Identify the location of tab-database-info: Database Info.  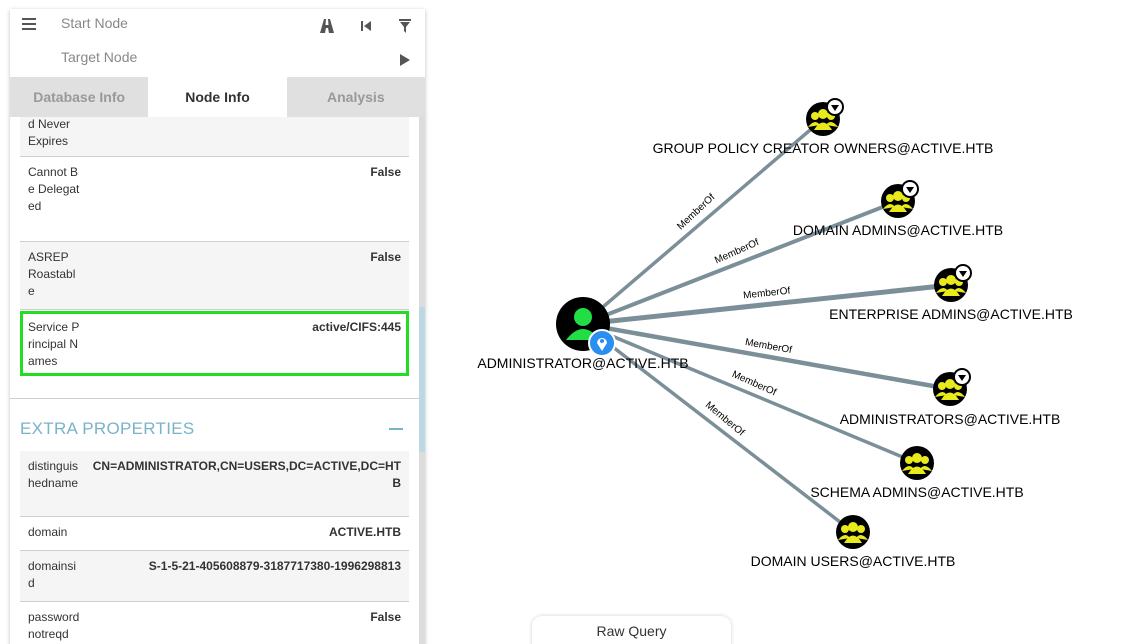
(79, 97).